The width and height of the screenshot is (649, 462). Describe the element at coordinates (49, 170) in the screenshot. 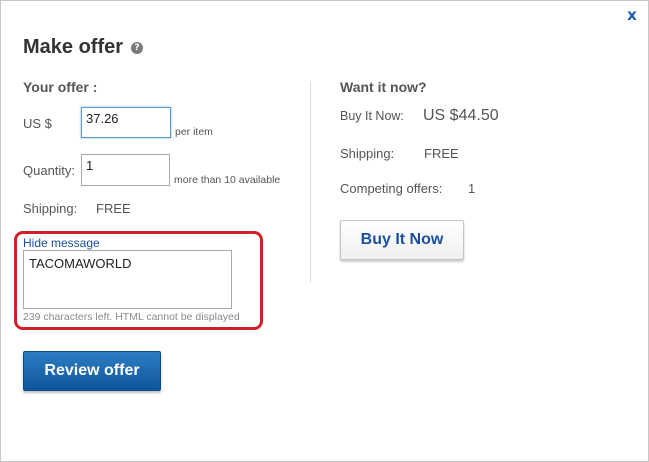

I see `quantity-label: Quantity:` at that location.